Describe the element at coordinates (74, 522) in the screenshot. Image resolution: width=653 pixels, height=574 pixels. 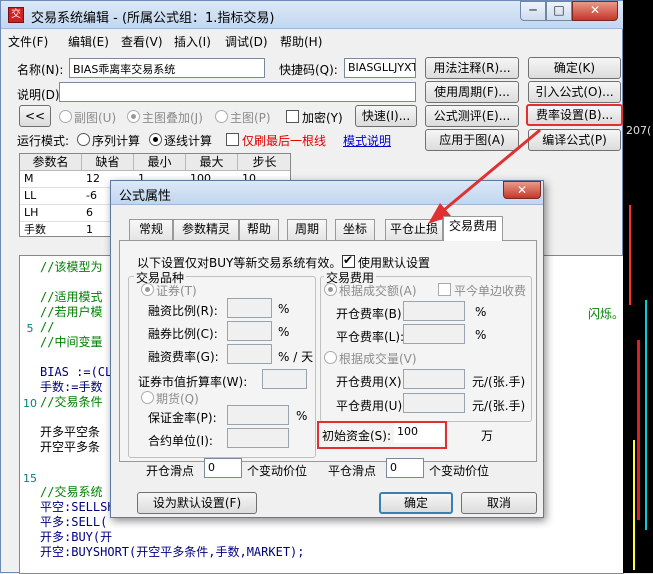
I see `code-line: 平多:SELL(` at that location.